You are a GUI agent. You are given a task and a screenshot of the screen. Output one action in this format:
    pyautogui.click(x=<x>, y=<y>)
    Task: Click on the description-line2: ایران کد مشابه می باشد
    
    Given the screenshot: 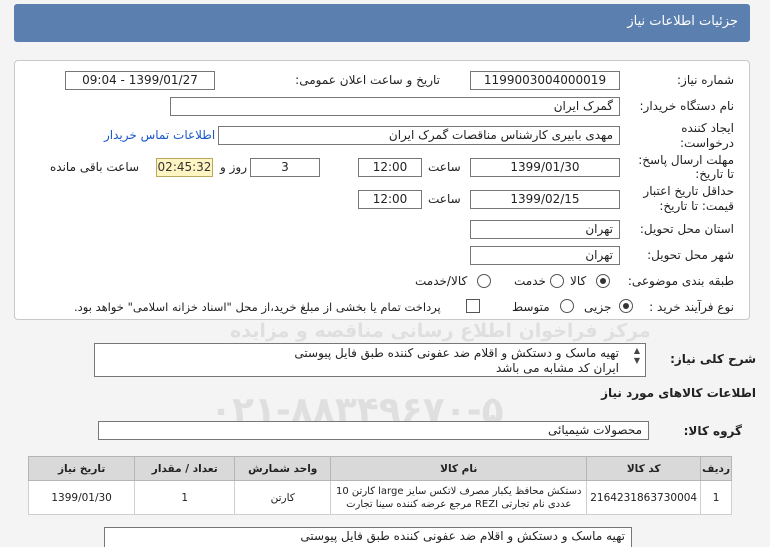 What is the action you would take?
    pyautogui.click(x=557, y=368)
    